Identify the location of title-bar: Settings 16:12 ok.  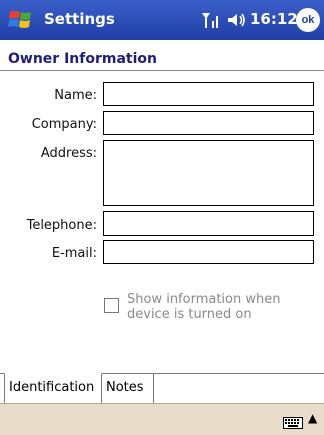
(162, 20).